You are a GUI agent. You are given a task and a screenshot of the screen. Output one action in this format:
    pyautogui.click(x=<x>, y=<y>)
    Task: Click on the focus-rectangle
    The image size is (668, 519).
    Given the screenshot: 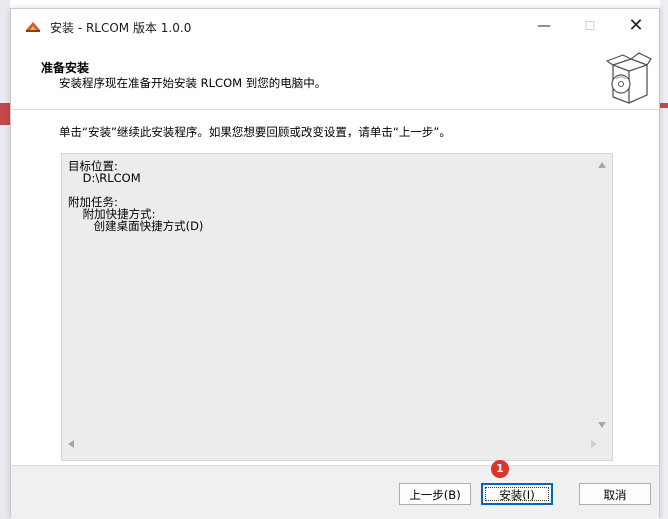 What is the action you would take?
    pyautogui.click(x=517, y=494)
    